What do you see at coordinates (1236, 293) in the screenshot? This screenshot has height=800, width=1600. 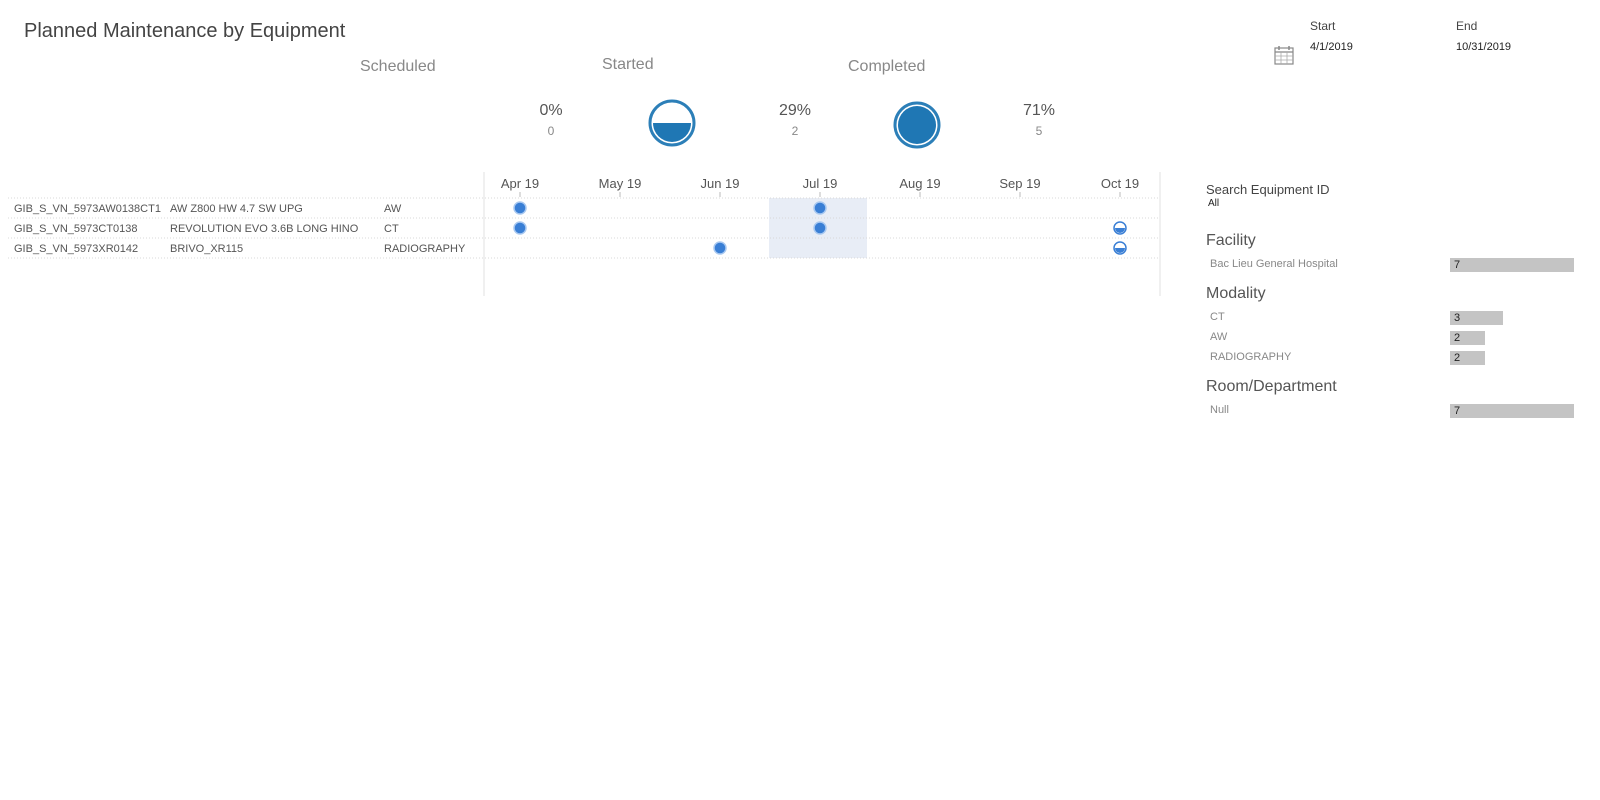 I see `modality-heading: Modality` at bounding box center [1236, 293].